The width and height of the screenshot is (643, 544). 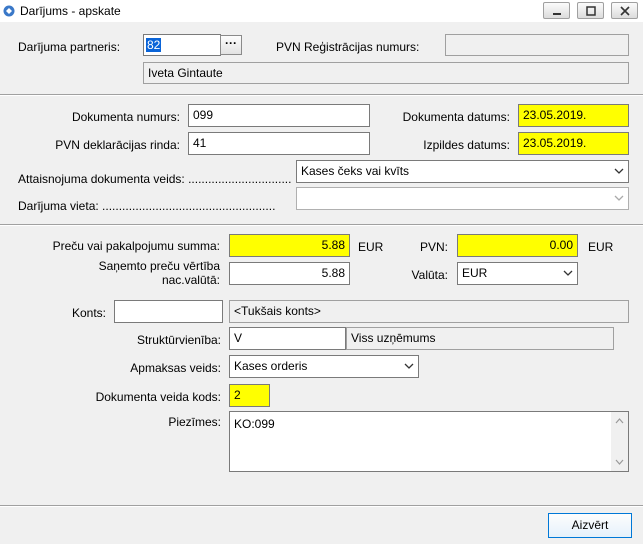 I want to click on minimize-icon, so click(x=557, y=14).